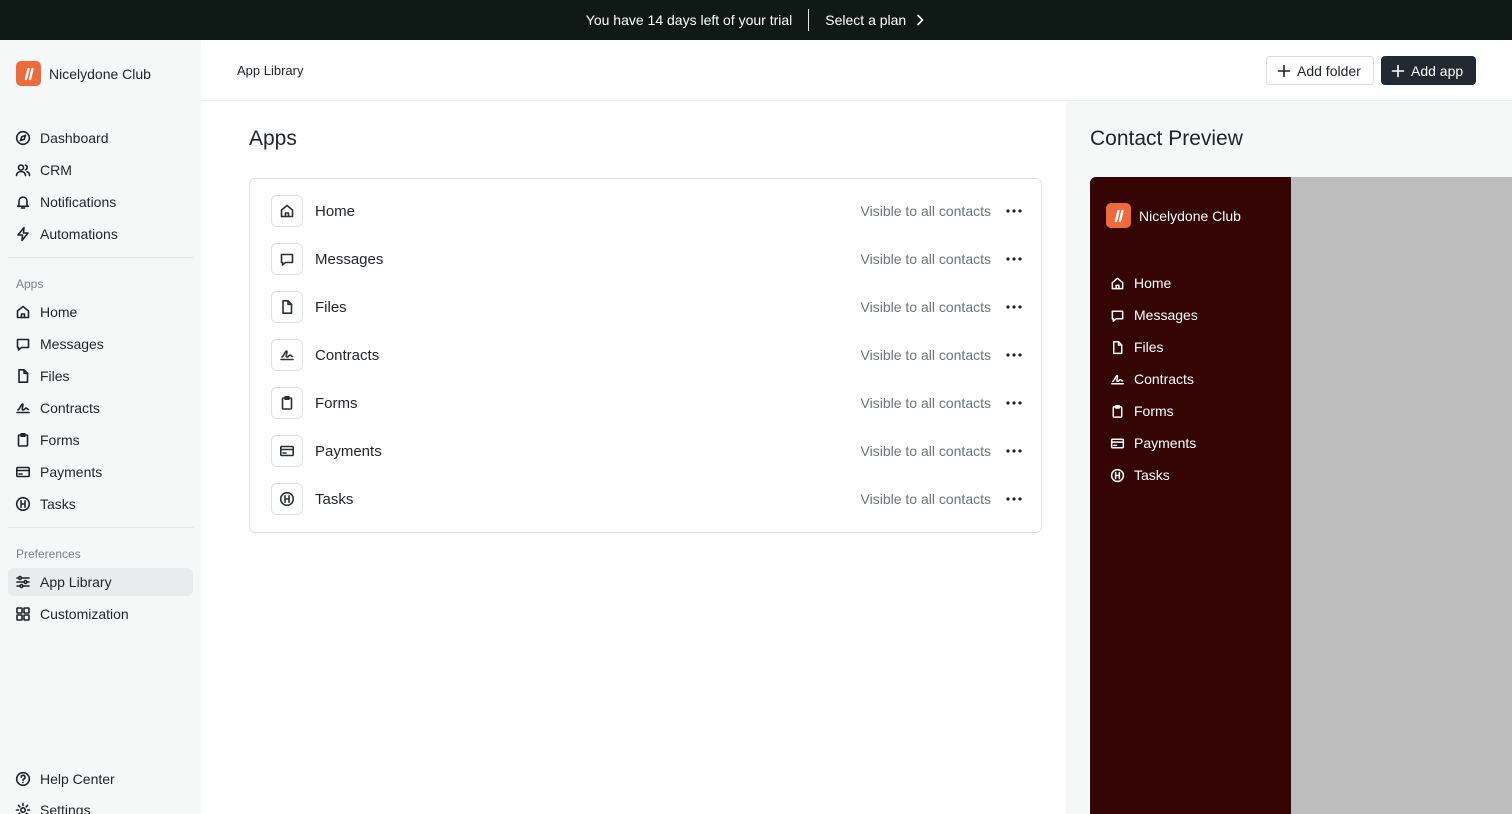 The height and width of the screenshot is (814, 1512). What do you see at coordinates (1320, 70) in the screenshot?
I see `add-folder-button: Add folder` at bounding box center [1320, 70].